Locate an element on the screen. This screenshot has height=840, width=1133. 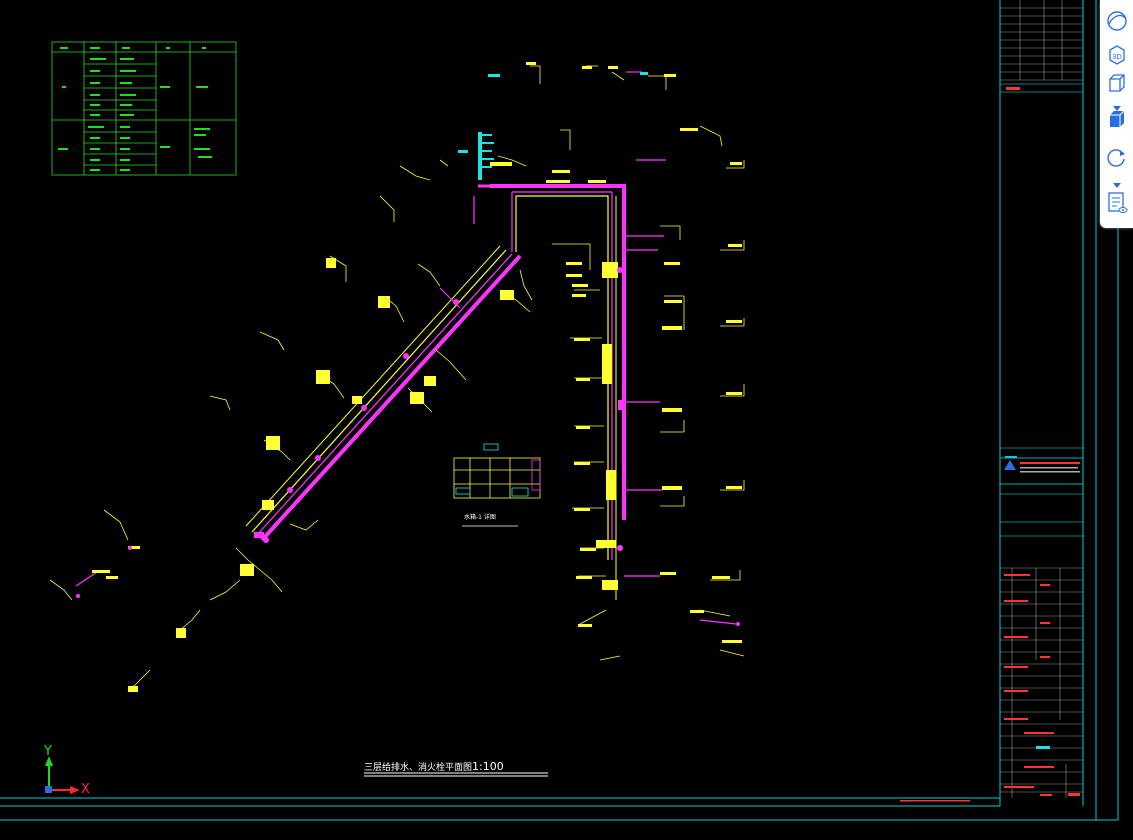
view-cube-wire-icon is located at coordinates (1117, 83).